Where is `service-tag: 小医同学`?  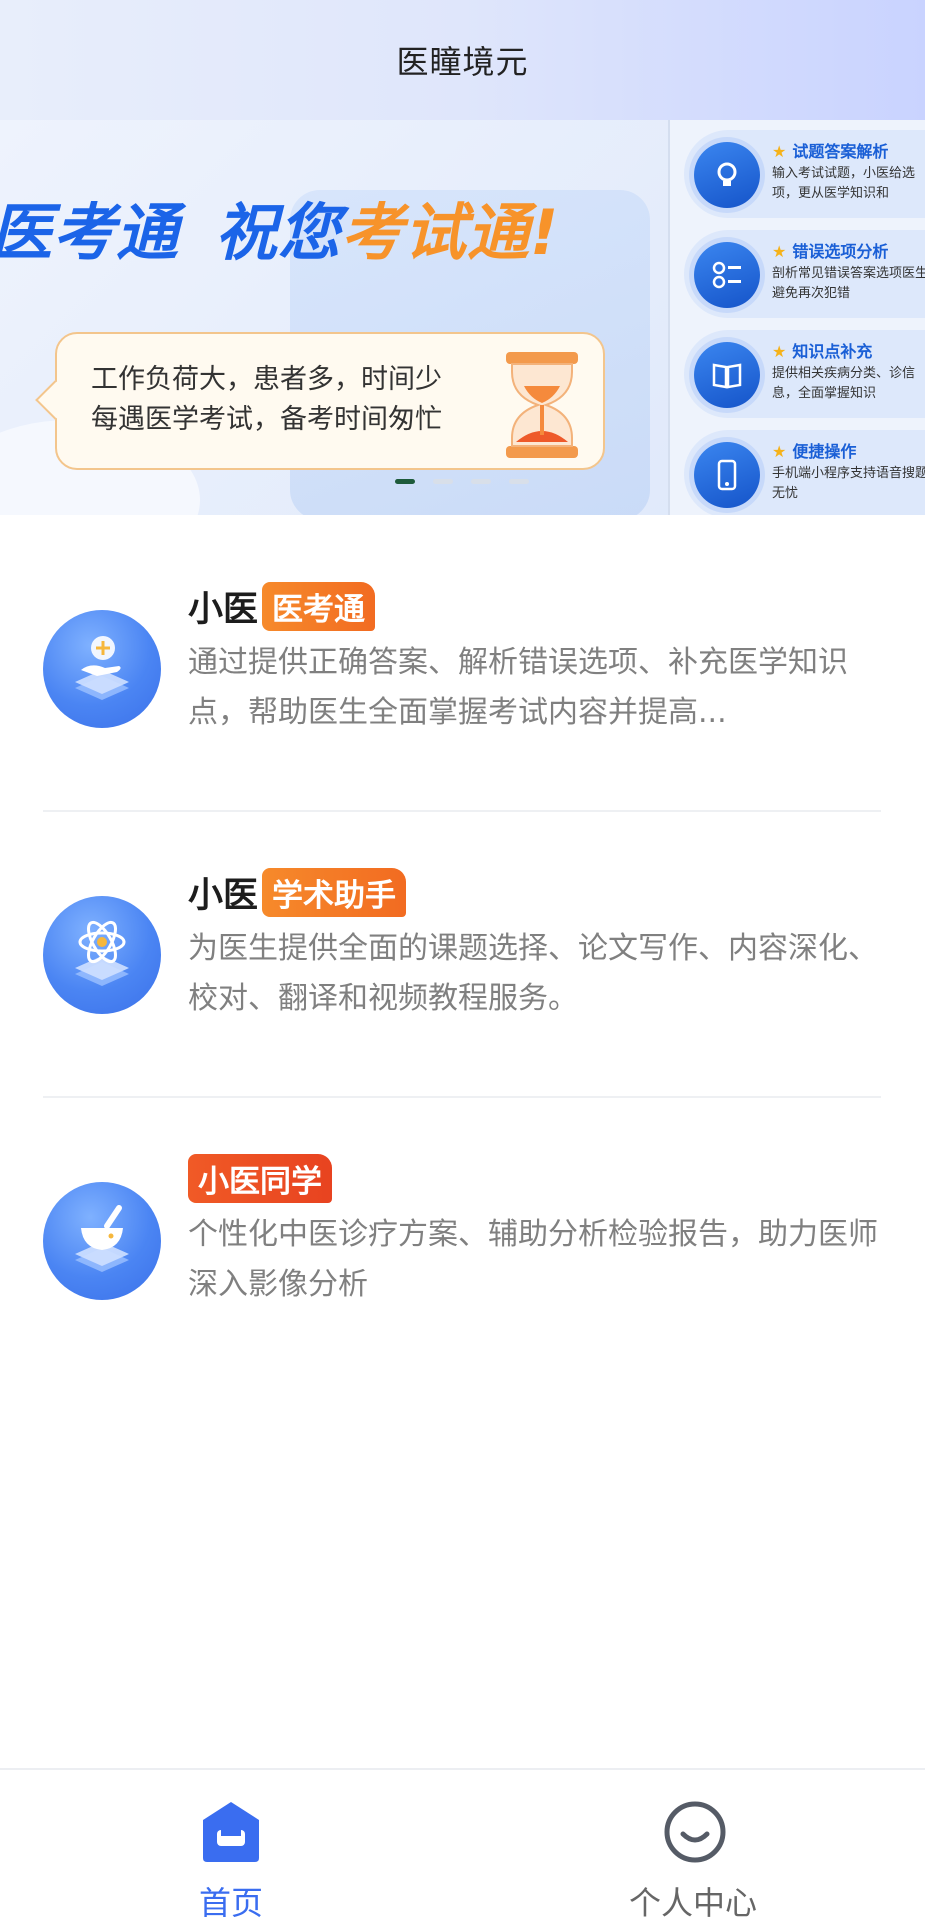 service-tag: 小医同学 is located at coordinates (260, 1178).